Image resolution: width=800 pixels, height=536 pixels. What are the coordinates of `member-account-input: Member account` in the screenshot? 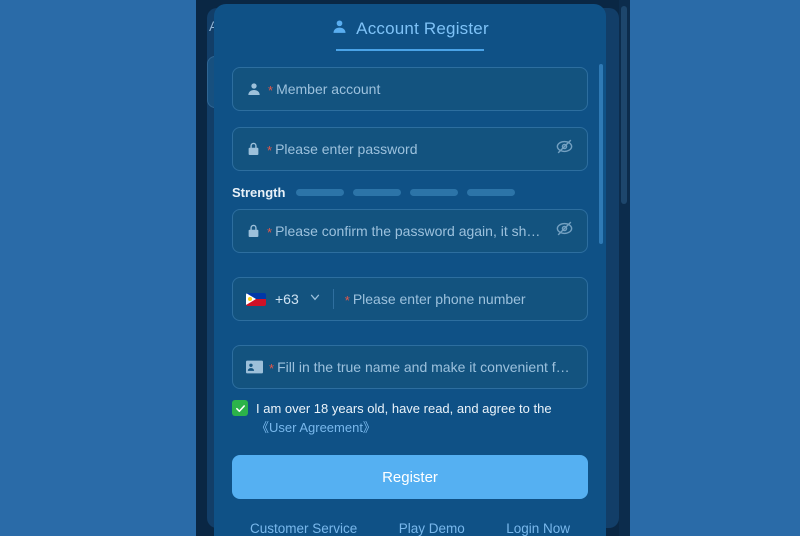 It's located at (425, 89).